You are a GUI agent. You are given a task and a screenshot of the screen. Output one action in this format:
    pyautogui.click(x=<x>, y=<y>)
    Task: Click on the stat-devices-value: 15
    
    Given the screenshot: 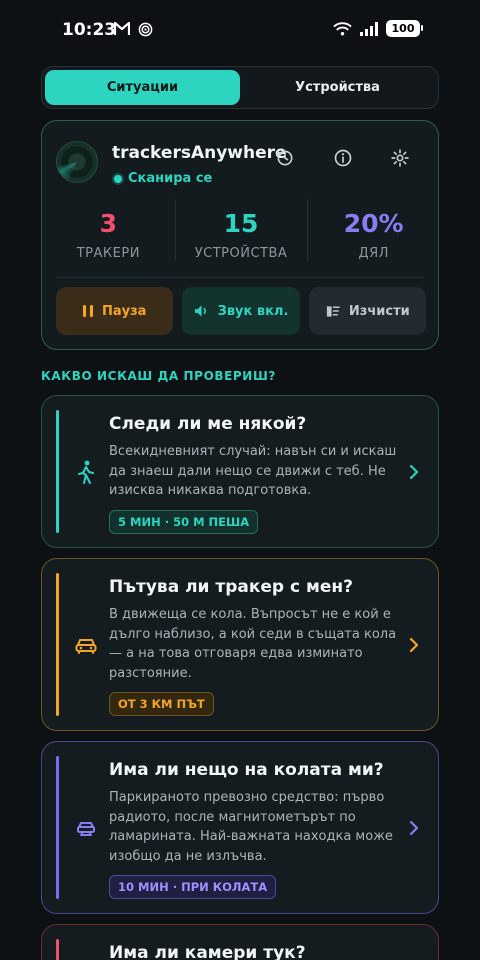 What is the action you would take?
    pyautogui.click(x=241, y=223)
    